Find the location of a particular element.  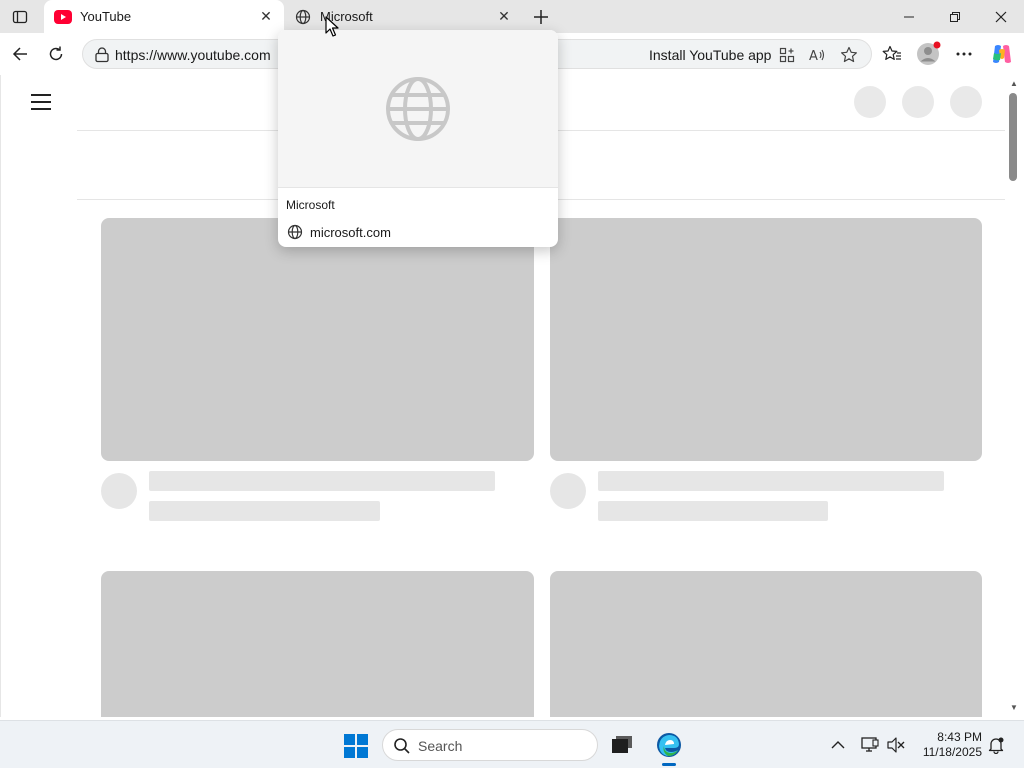

windows-taskbar: Search 8:43 PM 11/18/2025 is located at coordinates (512, 744).